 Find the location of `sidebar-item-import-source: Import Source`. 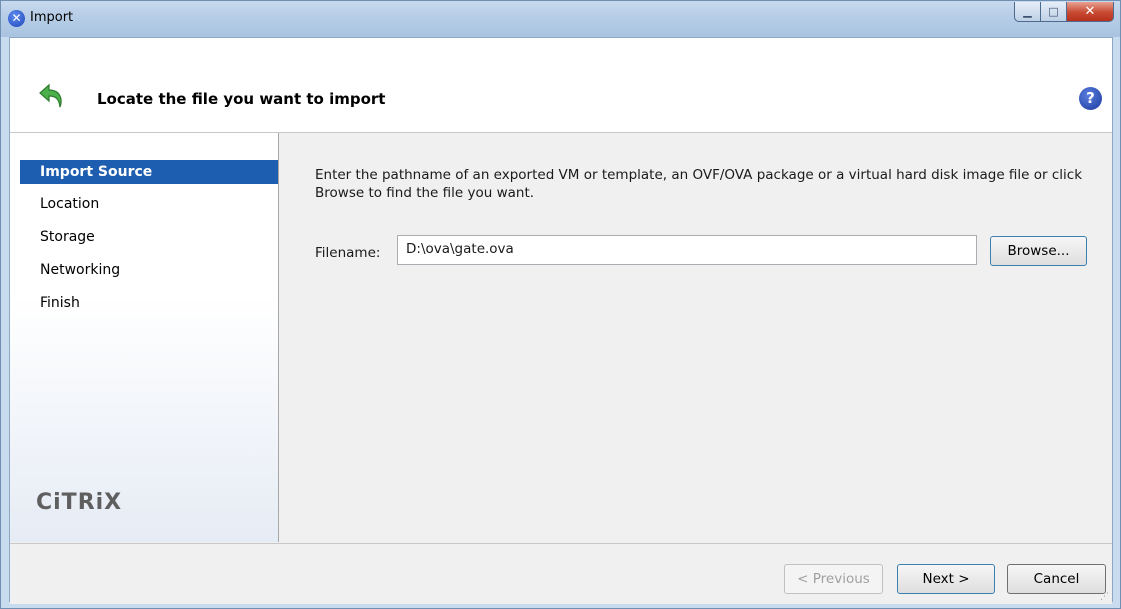

sidebar-item-import-source: Import Source is located at coordinates (149, 172).